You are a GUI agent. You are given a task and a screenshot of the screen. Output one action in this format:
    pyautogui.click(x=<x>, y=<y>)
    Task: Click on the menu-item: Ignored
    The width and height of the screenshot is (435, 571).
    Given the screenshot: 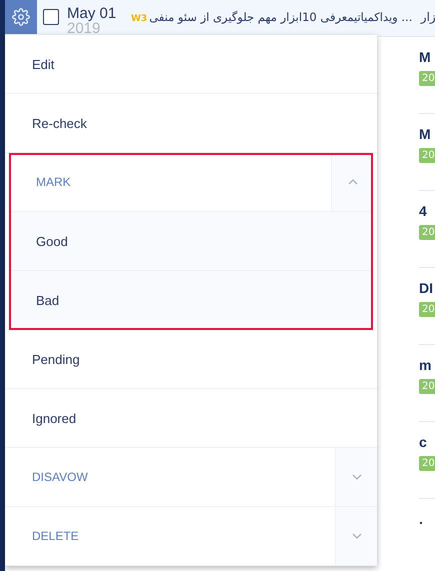 What is the action you would take?
    pyautogui.click(x=191, y=418)
    